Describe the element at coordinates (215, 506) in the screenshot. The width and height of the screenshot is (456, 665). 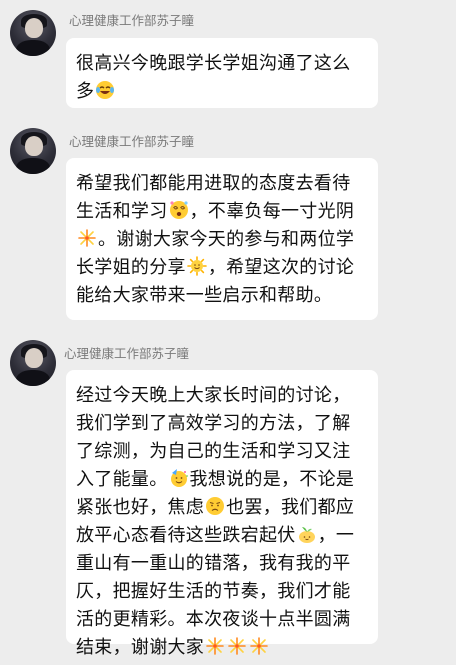
I see `worried-face-emoji` at that location.